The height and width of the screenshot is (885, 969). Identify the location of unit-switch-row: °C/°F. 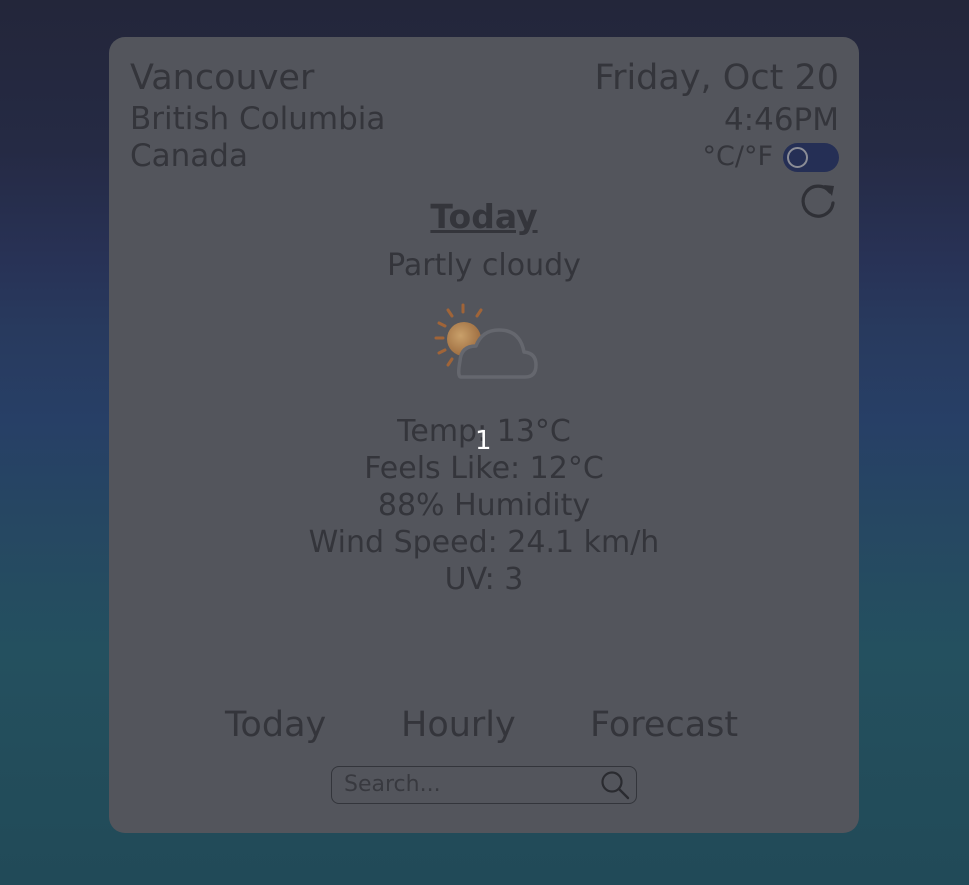
(771, 157).